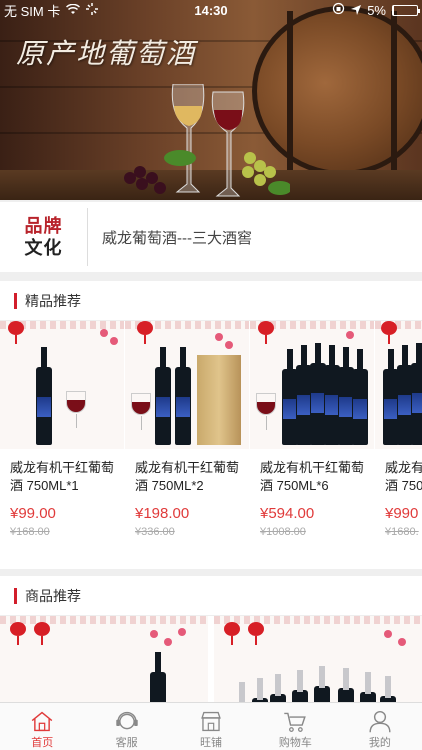 This screenshot has height=750, width=422. I want to click on bottom-tab-bar: 首页 客服 旺铺 购物车 我的, so click(211, 726).